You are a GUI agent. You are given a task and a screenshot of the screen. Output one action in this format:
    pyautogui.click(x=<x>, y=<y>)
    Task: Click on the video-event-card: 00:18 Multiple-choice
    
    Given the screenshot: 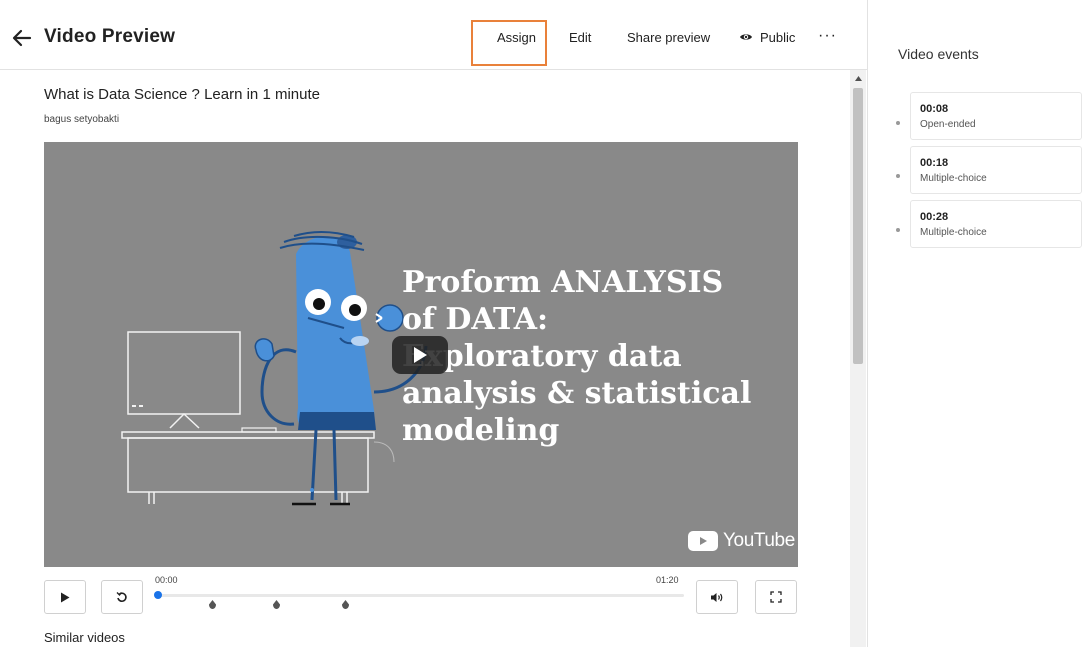 What is the action you would take?
    pyautogui.click(x=996, y=170)
    